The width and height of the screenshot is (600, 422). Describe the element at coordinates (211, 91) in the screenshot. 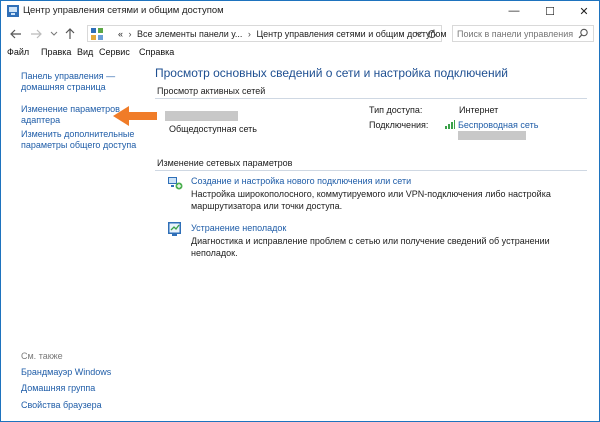

I see `active-networks-label: Просмотр активных сетей` at that location.